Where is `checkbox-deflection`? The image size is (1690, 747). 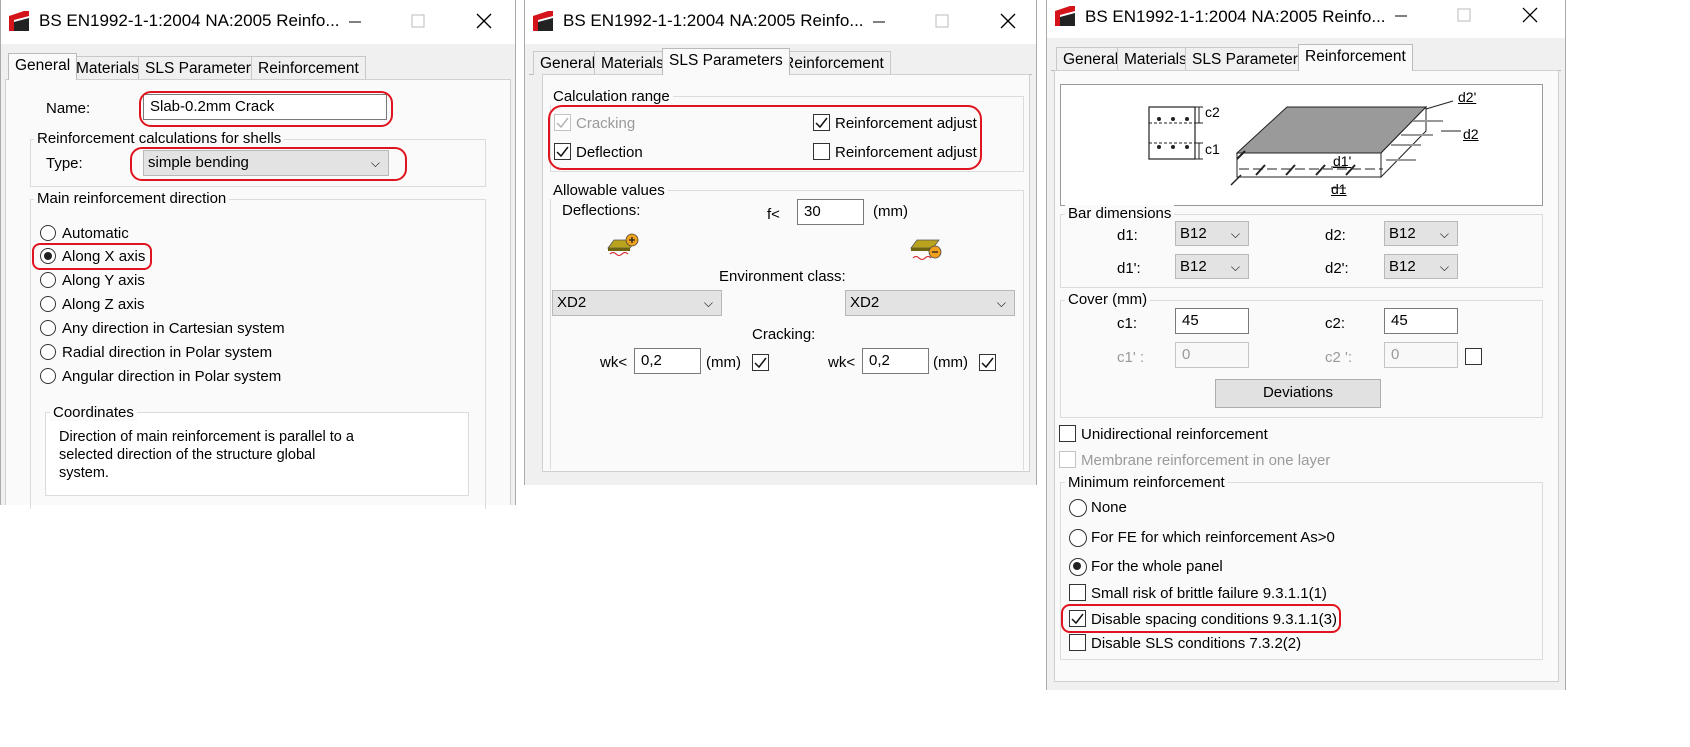 checkbox-deflection is located at coordinates (562, 151).